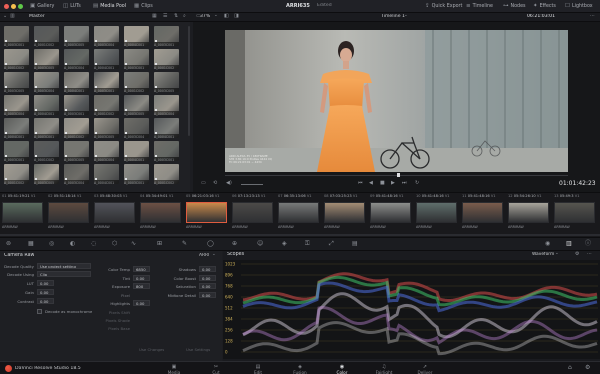  Describe the element at coordinates (203, 183) in the screenshot. I see `viewer-size-icon: ▭` at that location.